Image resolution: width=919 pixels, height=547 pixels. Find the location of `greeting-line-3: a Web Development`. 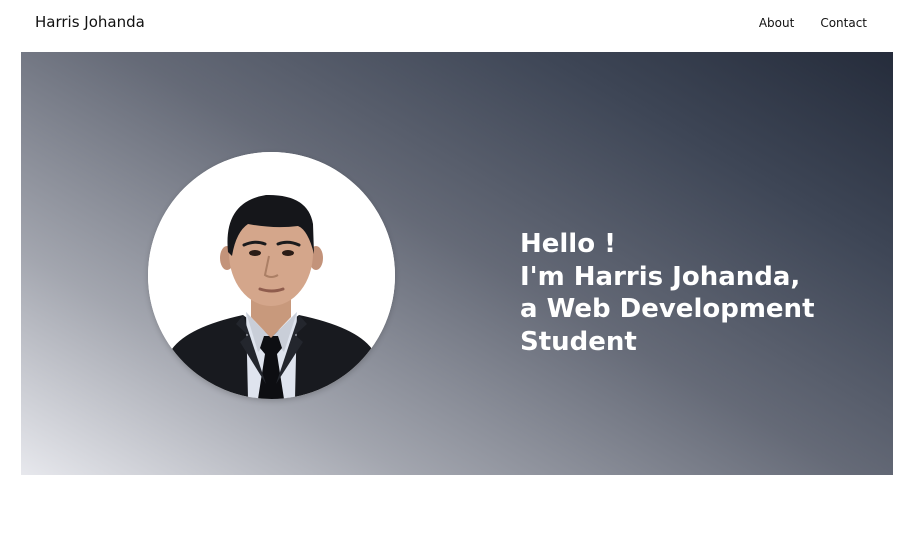

greeting-line-3: a Web Development is located at coordinates (667, 309).